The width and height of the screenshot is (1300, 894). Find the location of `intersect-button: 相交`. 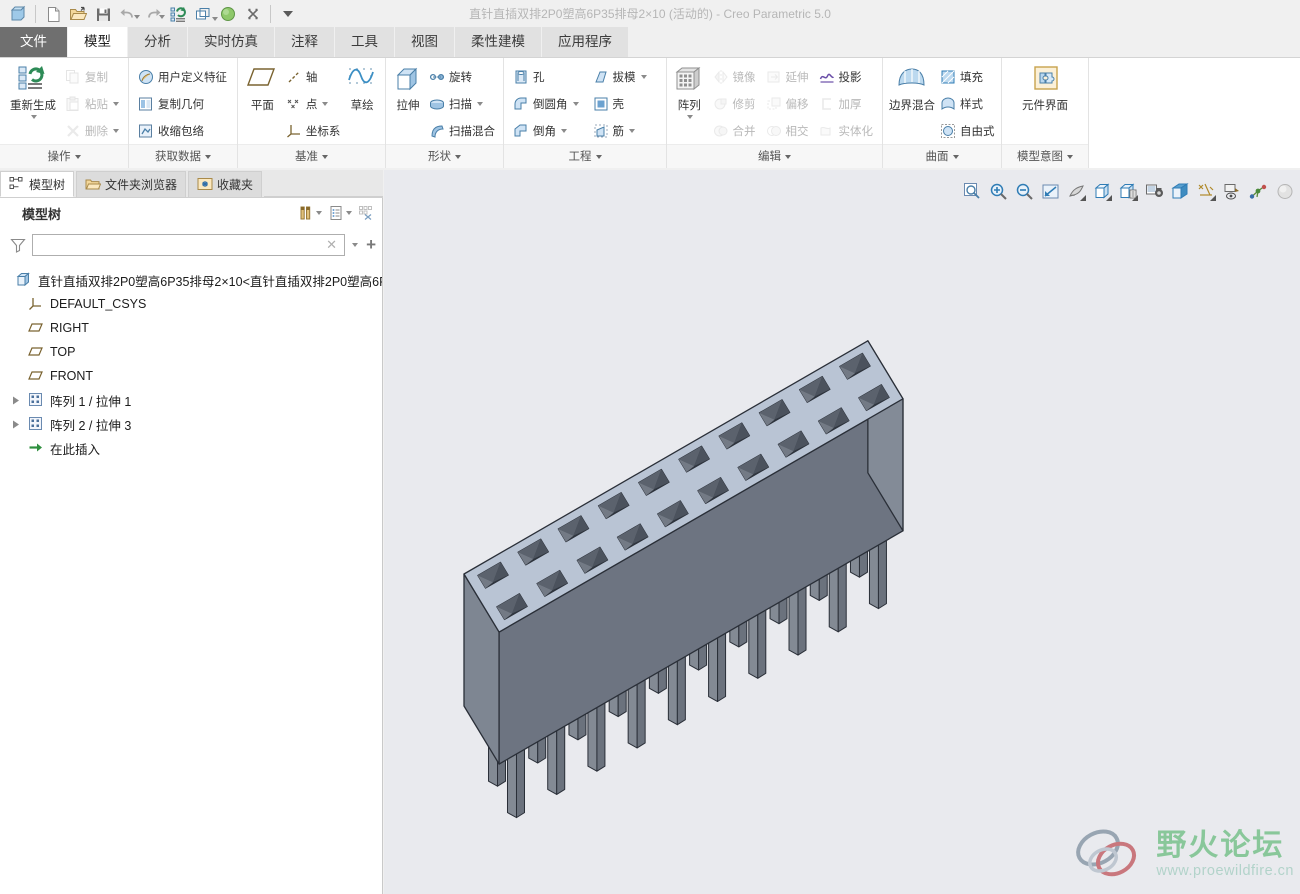

intersect-button: 相交 is located at coordinates (787, 131).